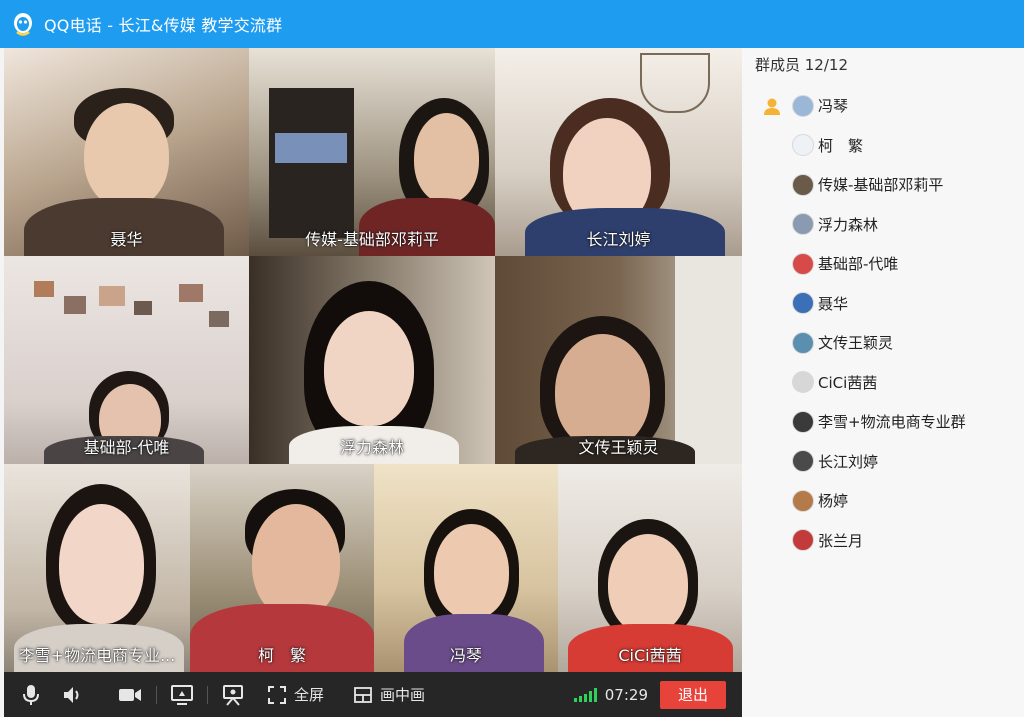 The width and height of the screenshot is (1024, 717). What do you see at coordinates (650, 655) in the screenshot?
I see `participant-name: CiCi茜茜` at bounding box center [650, 655].